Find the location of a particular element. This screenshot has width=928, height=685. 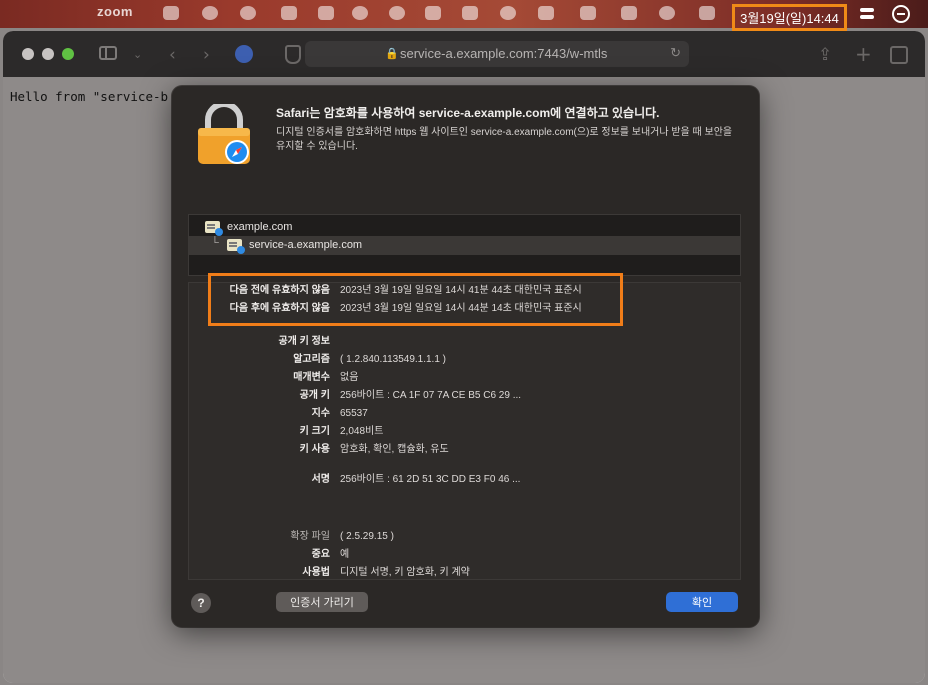

detail-row-parameters: 매개변수 없음 is located at coordinates (464, 378).